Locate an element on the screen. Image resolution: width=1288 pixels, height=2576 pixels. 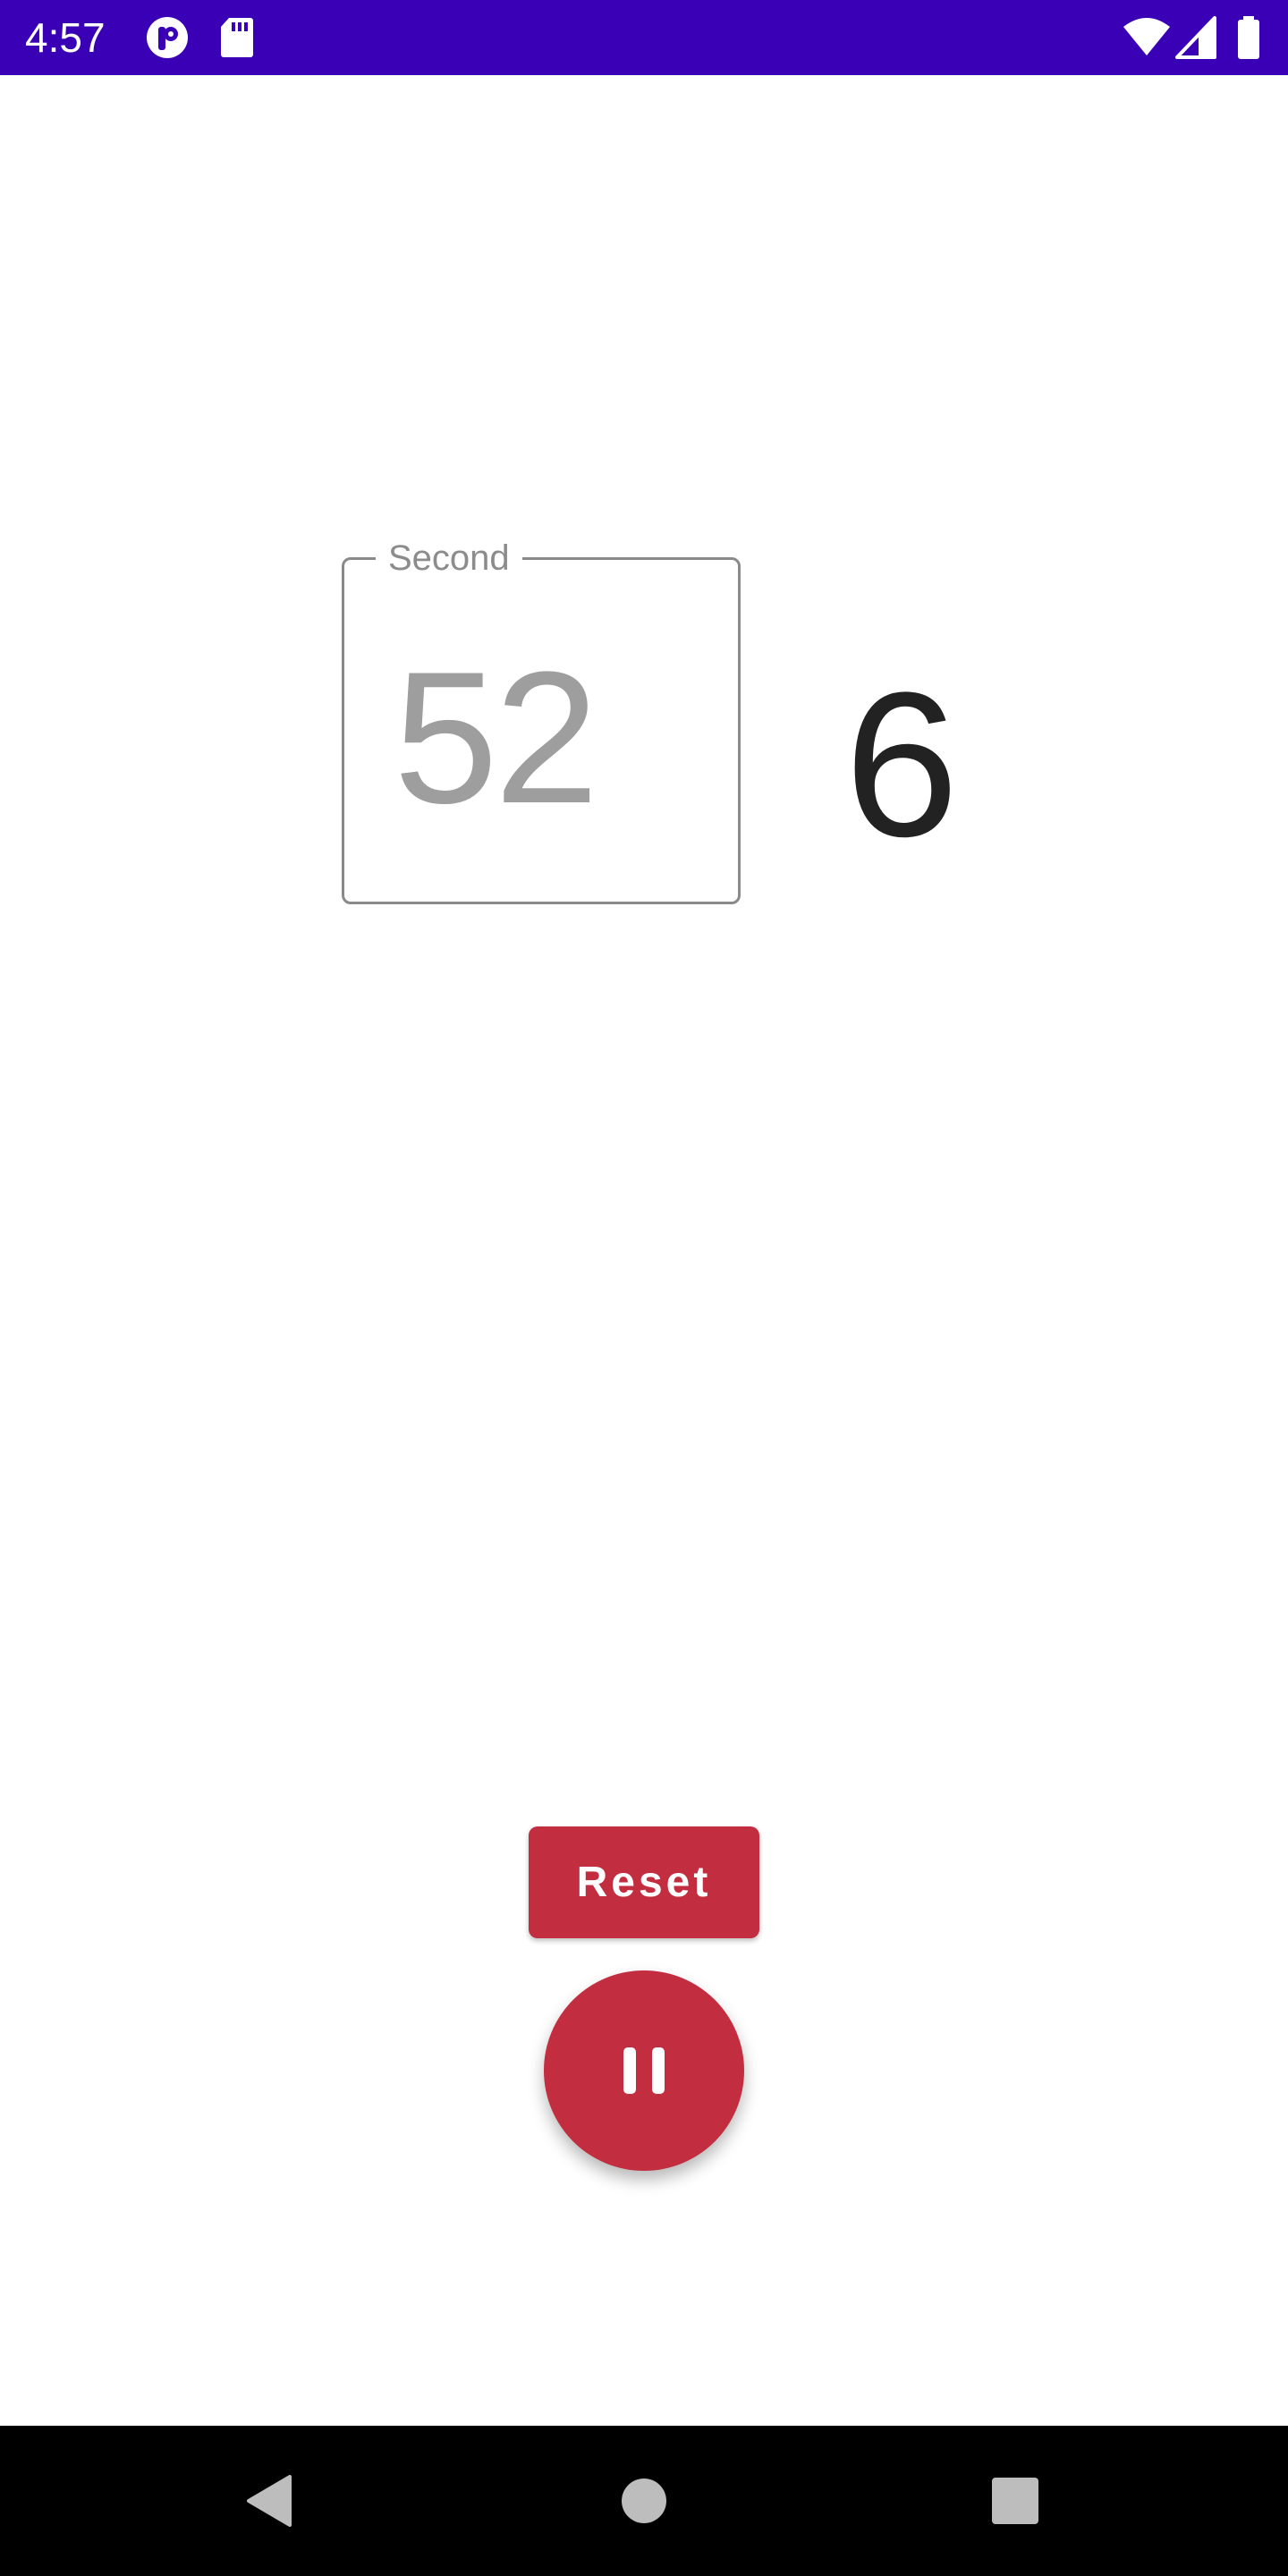
recents-icon is located at coordinates (1015, 2501).